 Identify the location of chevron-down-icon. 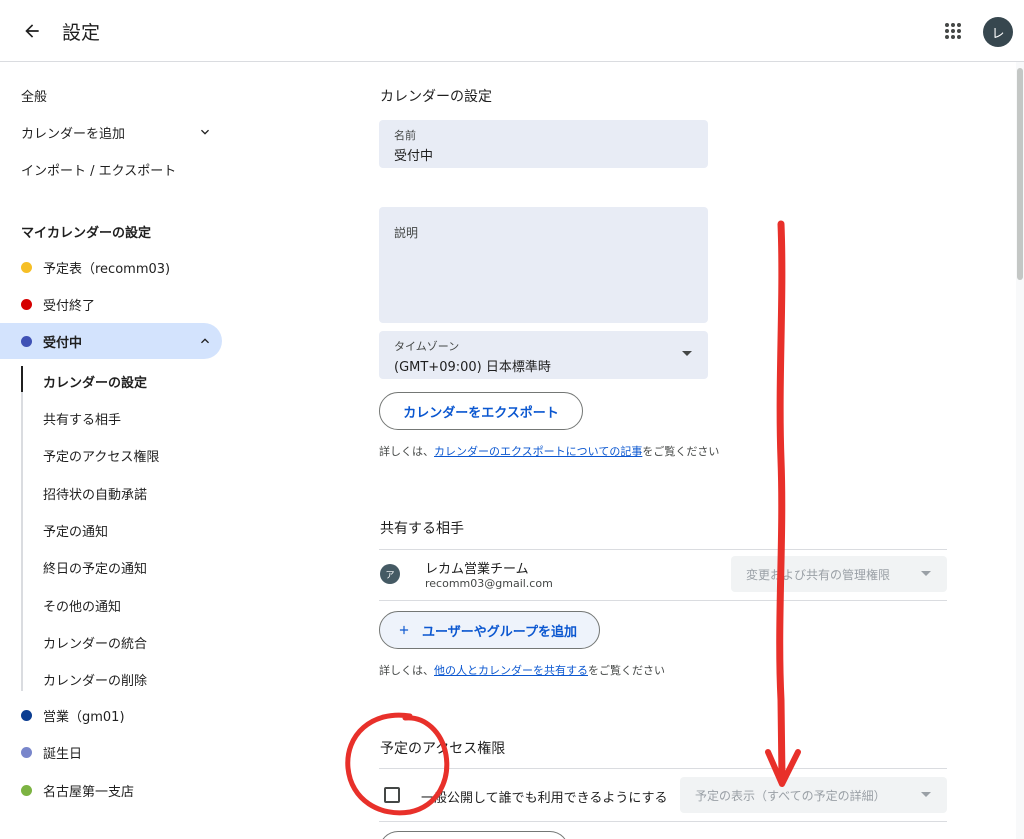
(205, 132).